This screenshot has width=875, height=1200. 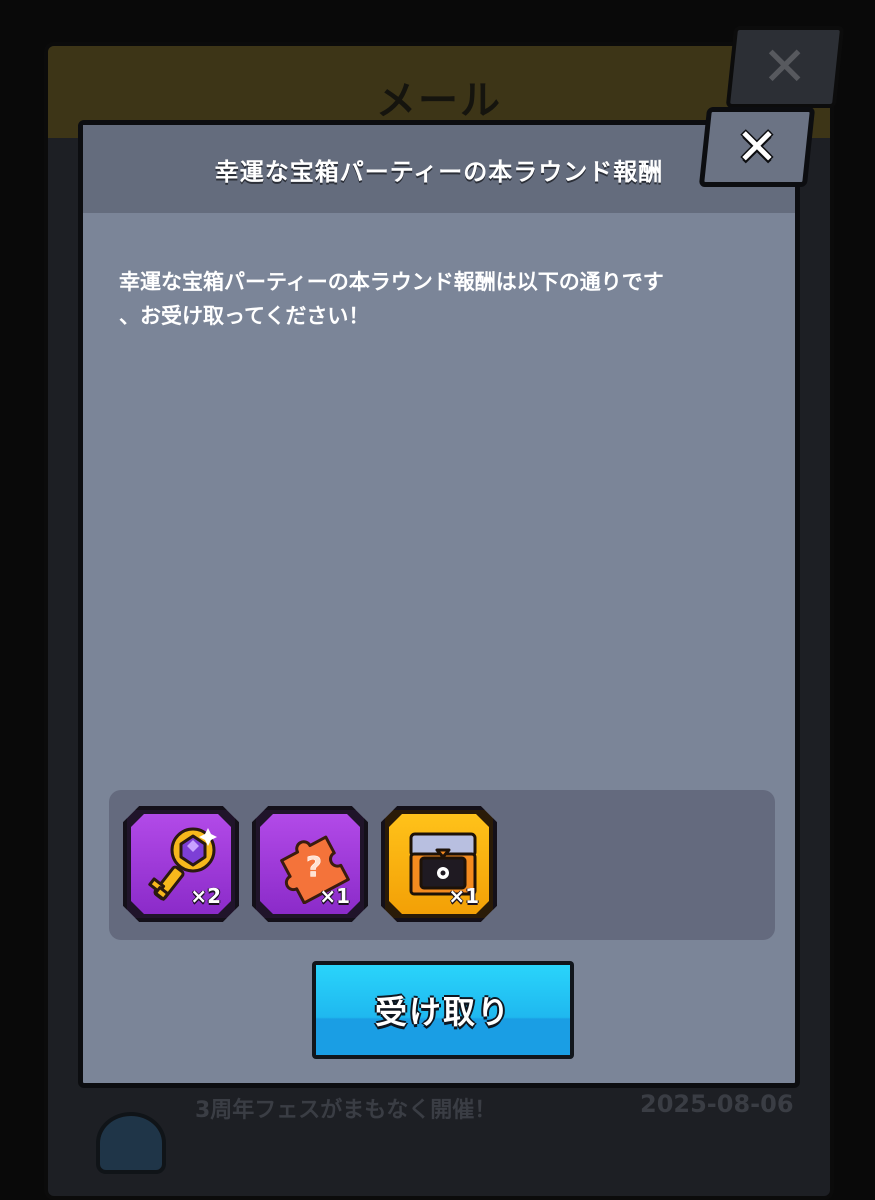 I want to click on dialog-title: 幸運な宝箱パーティーの本ラウンド報酬, so click(x=439, y=172).